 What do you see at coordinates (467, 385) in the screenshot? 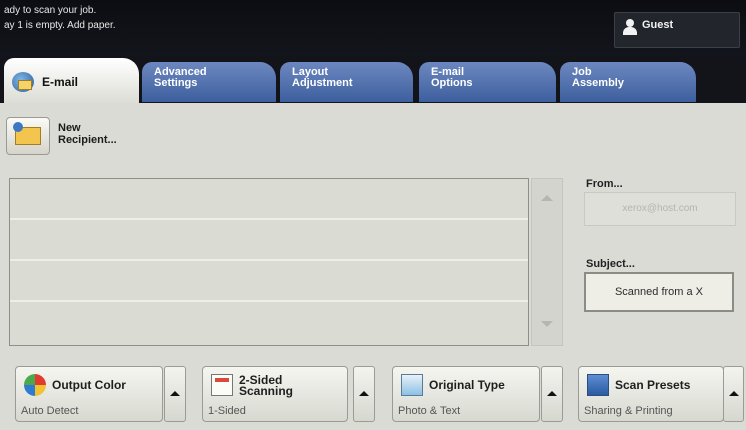
I see `original-type-title: Original Type` at bounding box center [467, 385].